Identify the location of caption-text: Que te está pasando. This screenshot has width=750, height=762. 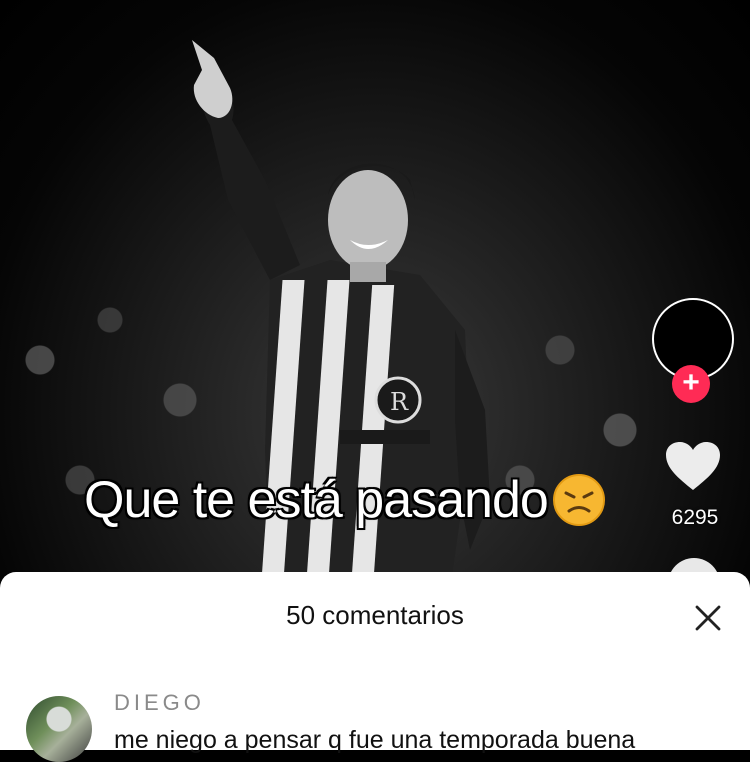
(316, 500).